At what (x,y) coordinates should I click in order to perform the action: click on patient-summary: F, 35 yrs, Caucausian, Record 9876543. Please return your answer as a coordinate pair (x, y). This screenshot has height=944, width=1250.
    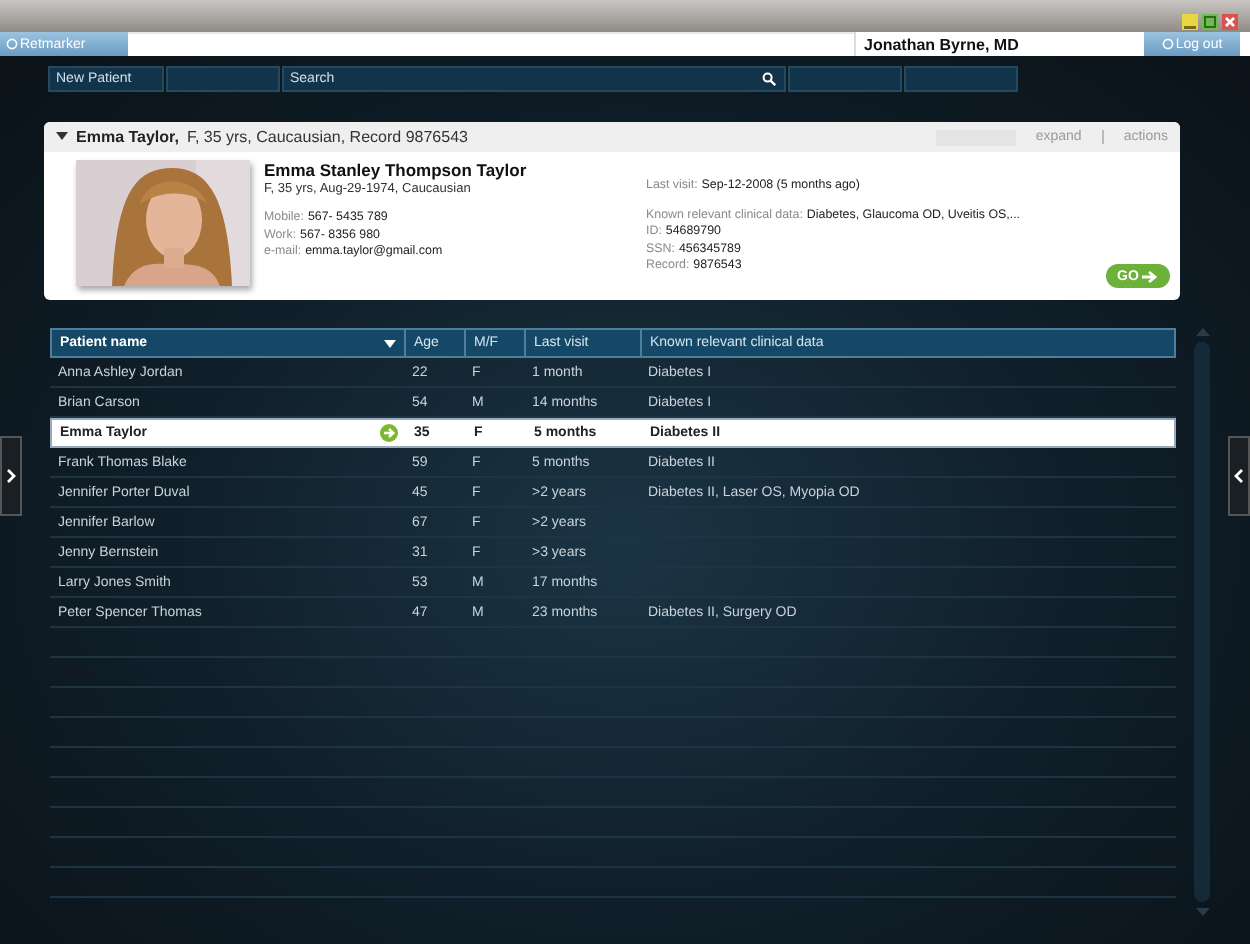
    Looking at the image, I should click on (328, 137).